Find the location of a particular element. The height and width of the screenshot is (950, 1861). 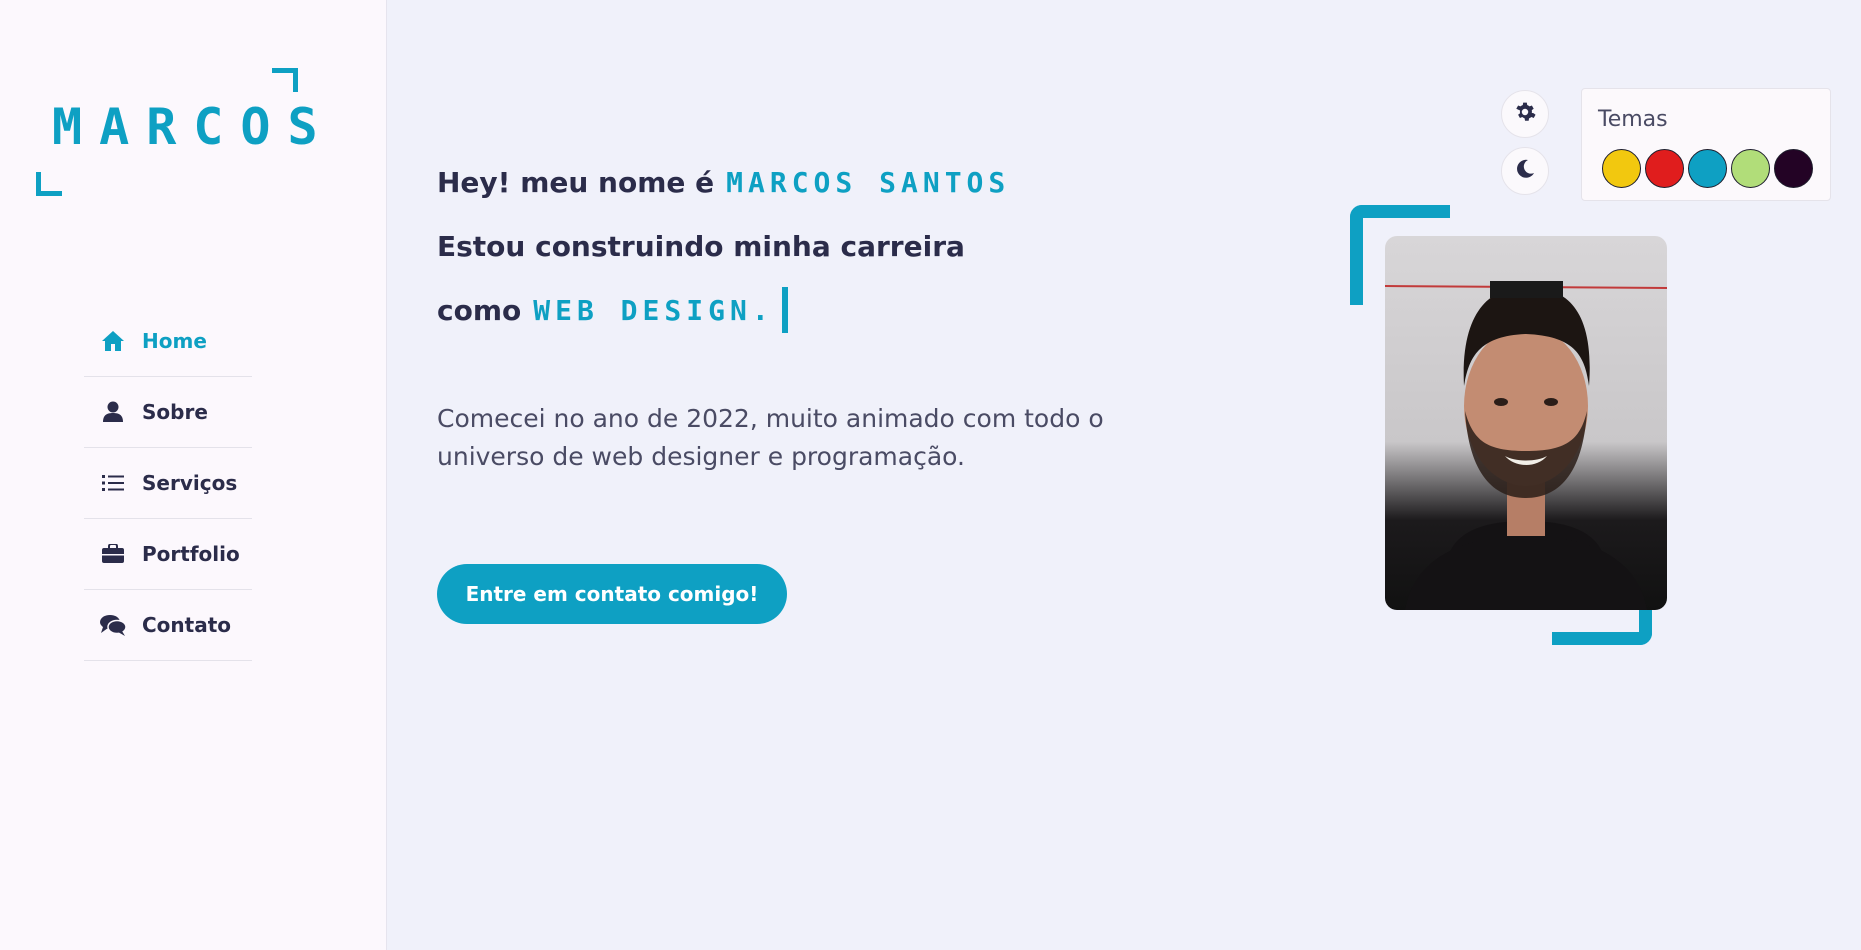

moon-icon is located at coordinates (1525, 171).